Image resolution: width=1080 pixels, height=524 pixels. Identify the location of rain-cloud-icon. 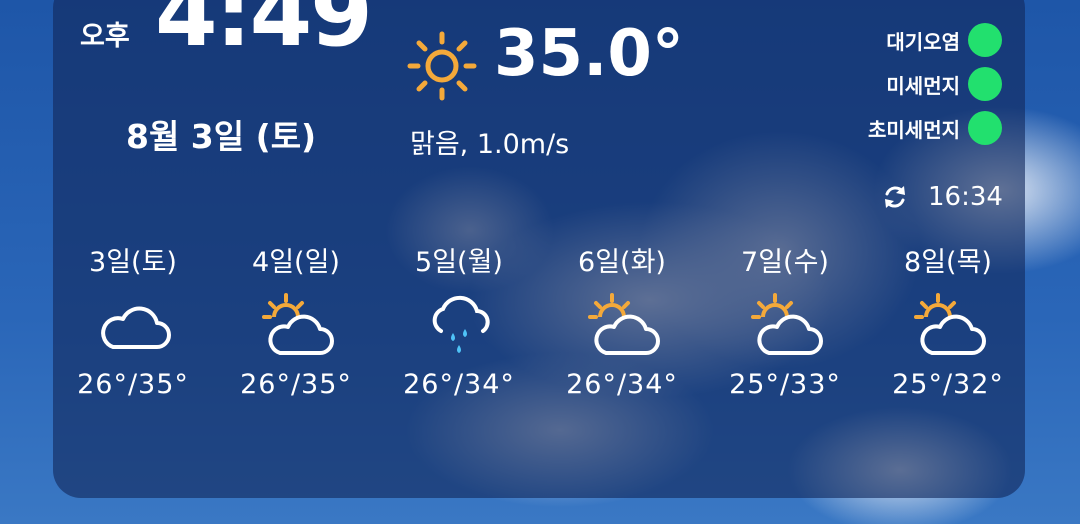
(461, 324).